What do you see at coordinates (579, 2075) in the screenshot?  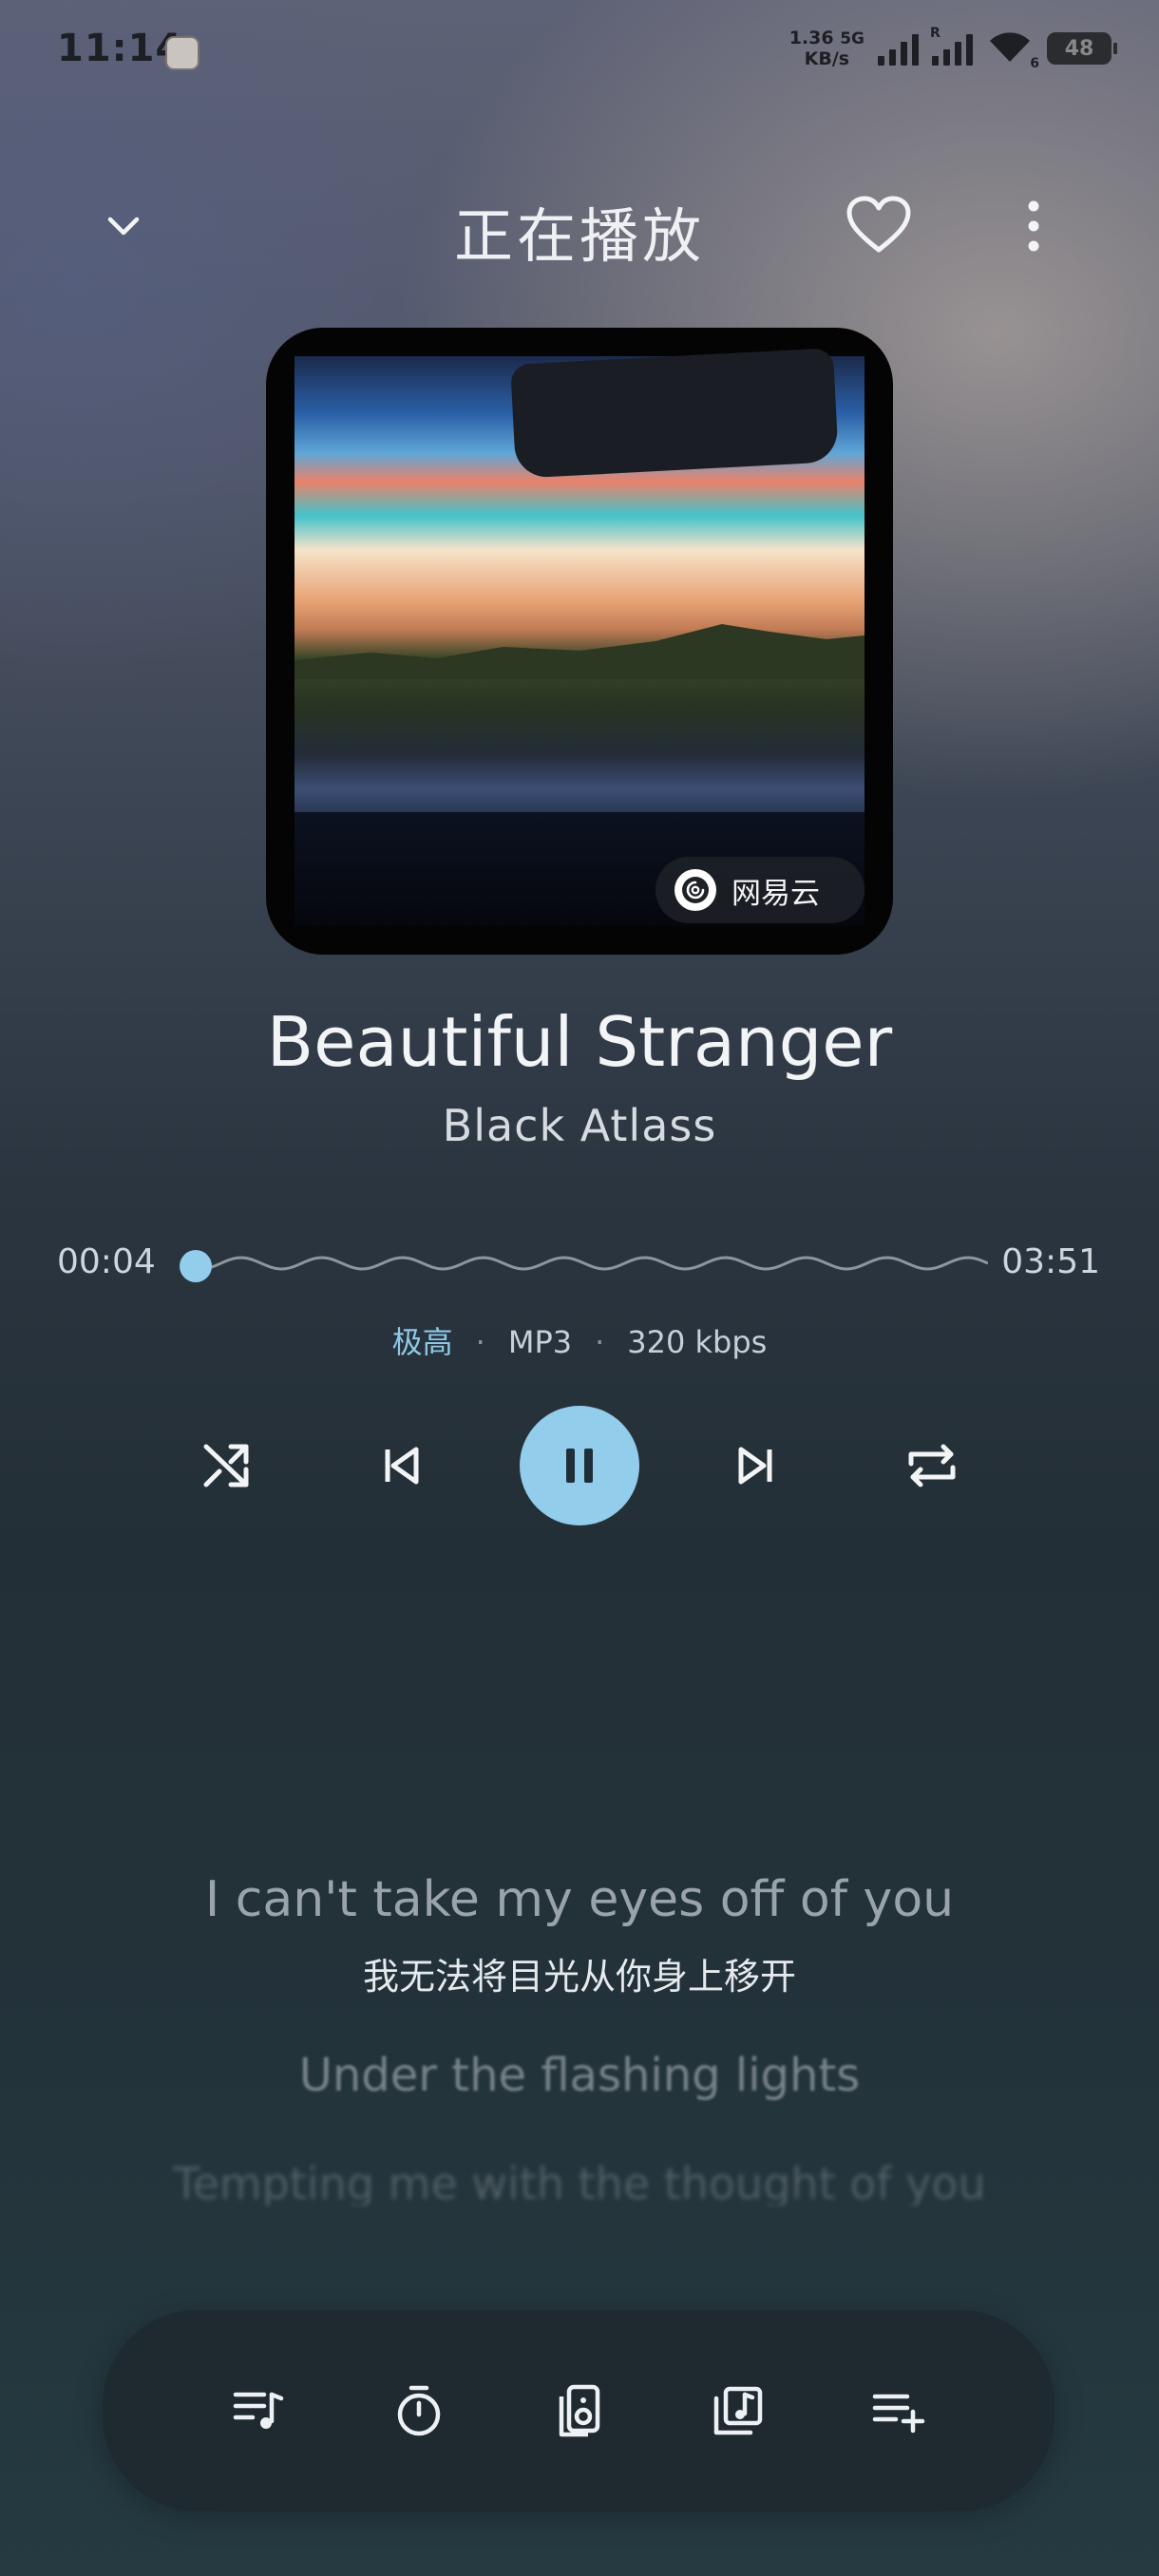 I see `lyric-next-line: Under the flashing lights` at bounding box center [579, 2075].